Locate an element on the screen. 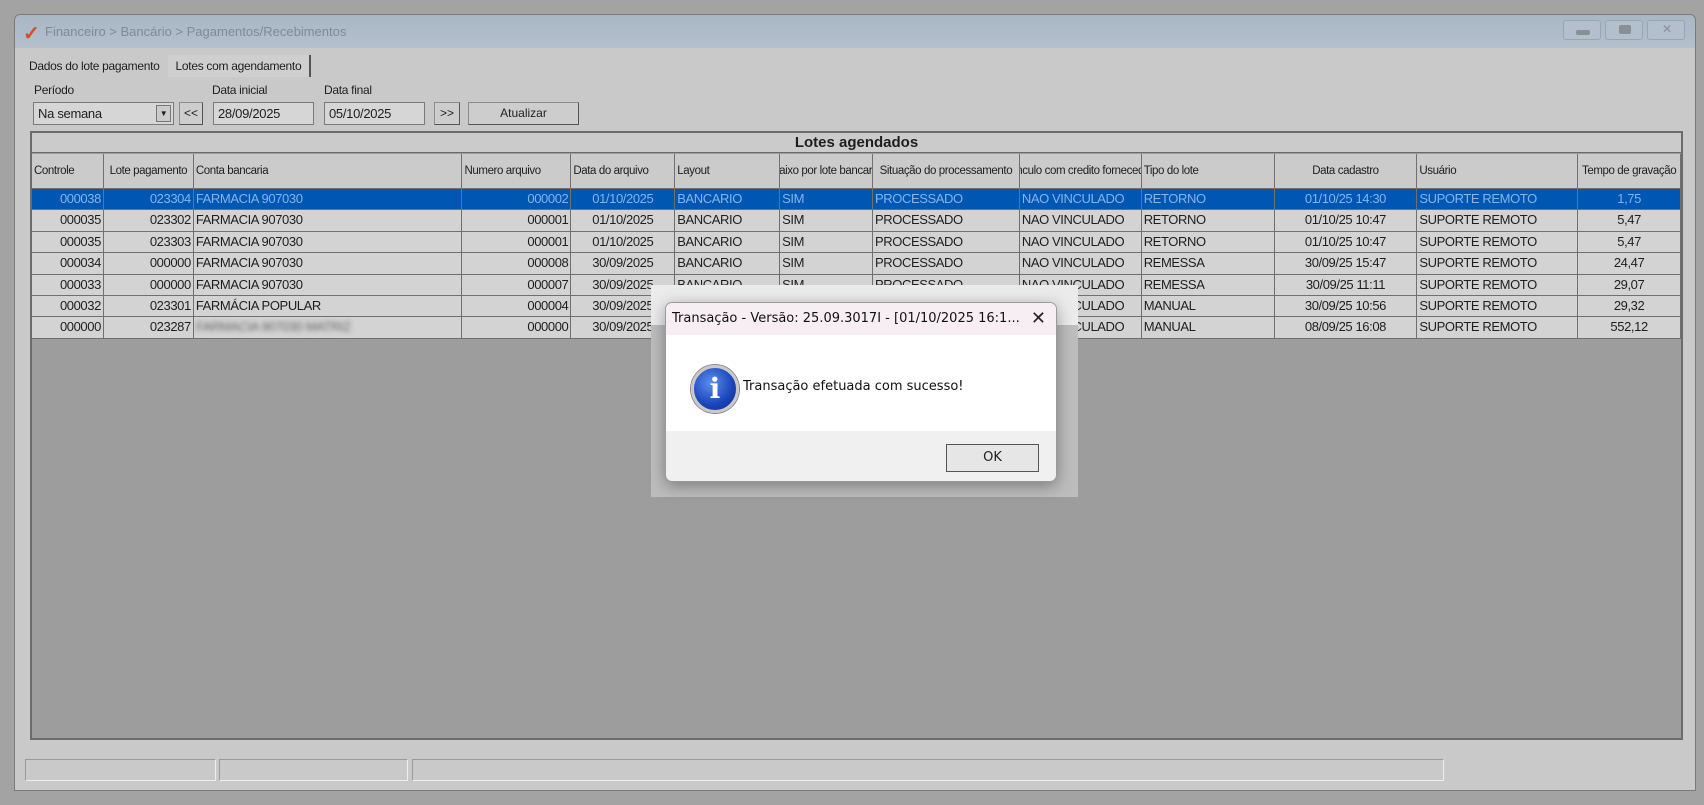  dialog-body: i Transação efetuada com sucesso! is located at coordinates (861, 383).